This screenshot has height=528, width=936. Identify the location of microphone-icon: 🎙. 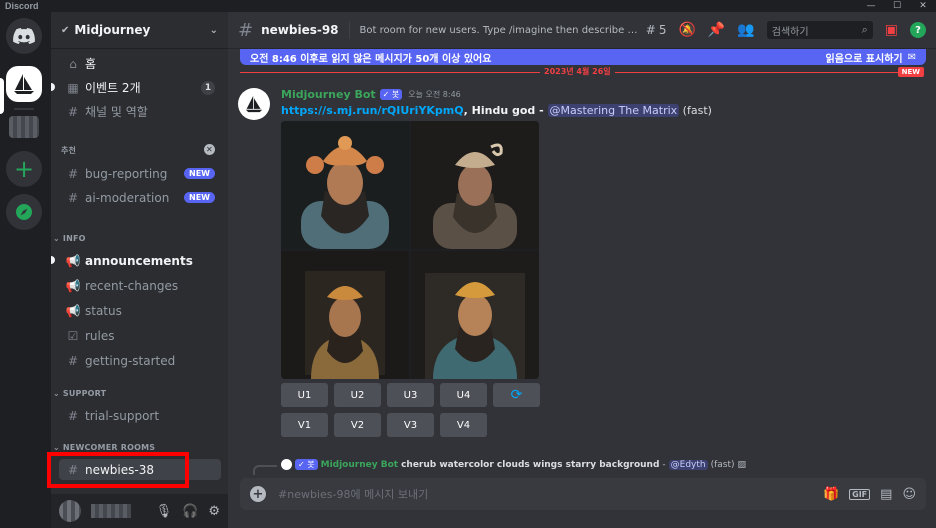
(164, 511).